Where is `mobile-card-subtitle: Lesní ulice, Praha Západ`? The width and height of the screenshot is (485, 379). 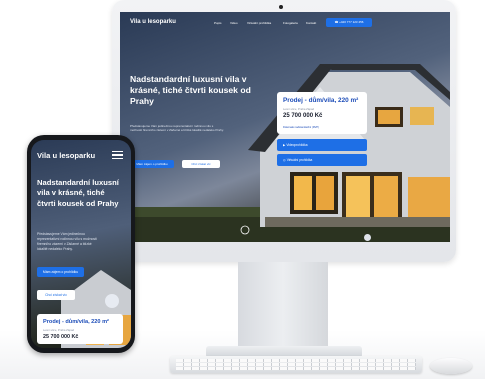
mobile-card-subtitle: Lesní ulice, Praha Západ is located at coordinates (59, 330).